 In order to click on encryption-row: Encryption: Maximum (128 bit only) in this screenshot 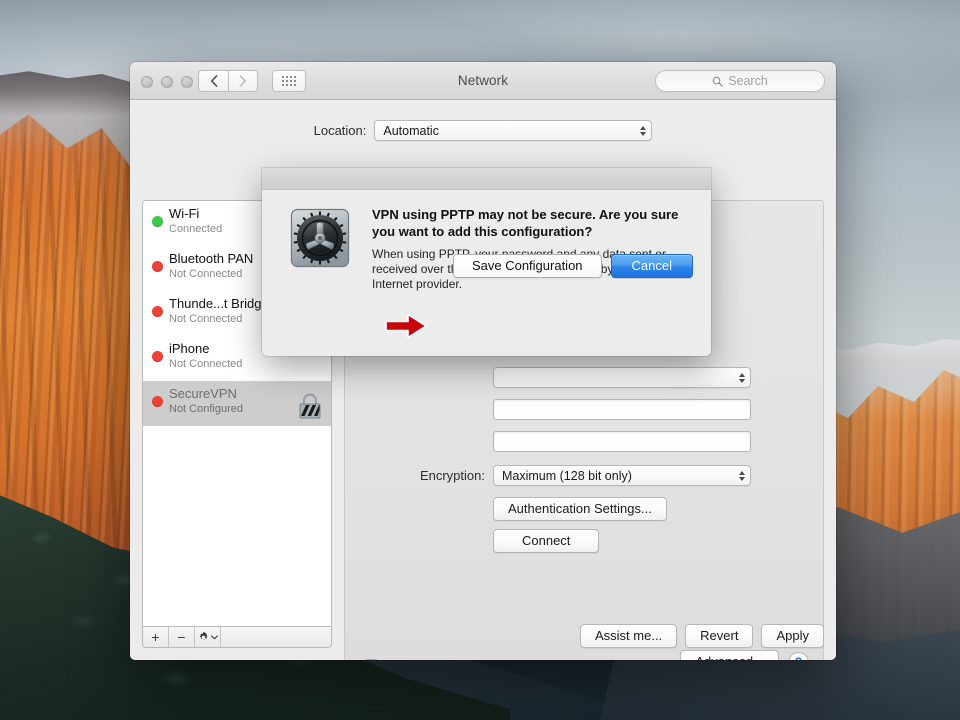, I will do `click(548, 475)`.